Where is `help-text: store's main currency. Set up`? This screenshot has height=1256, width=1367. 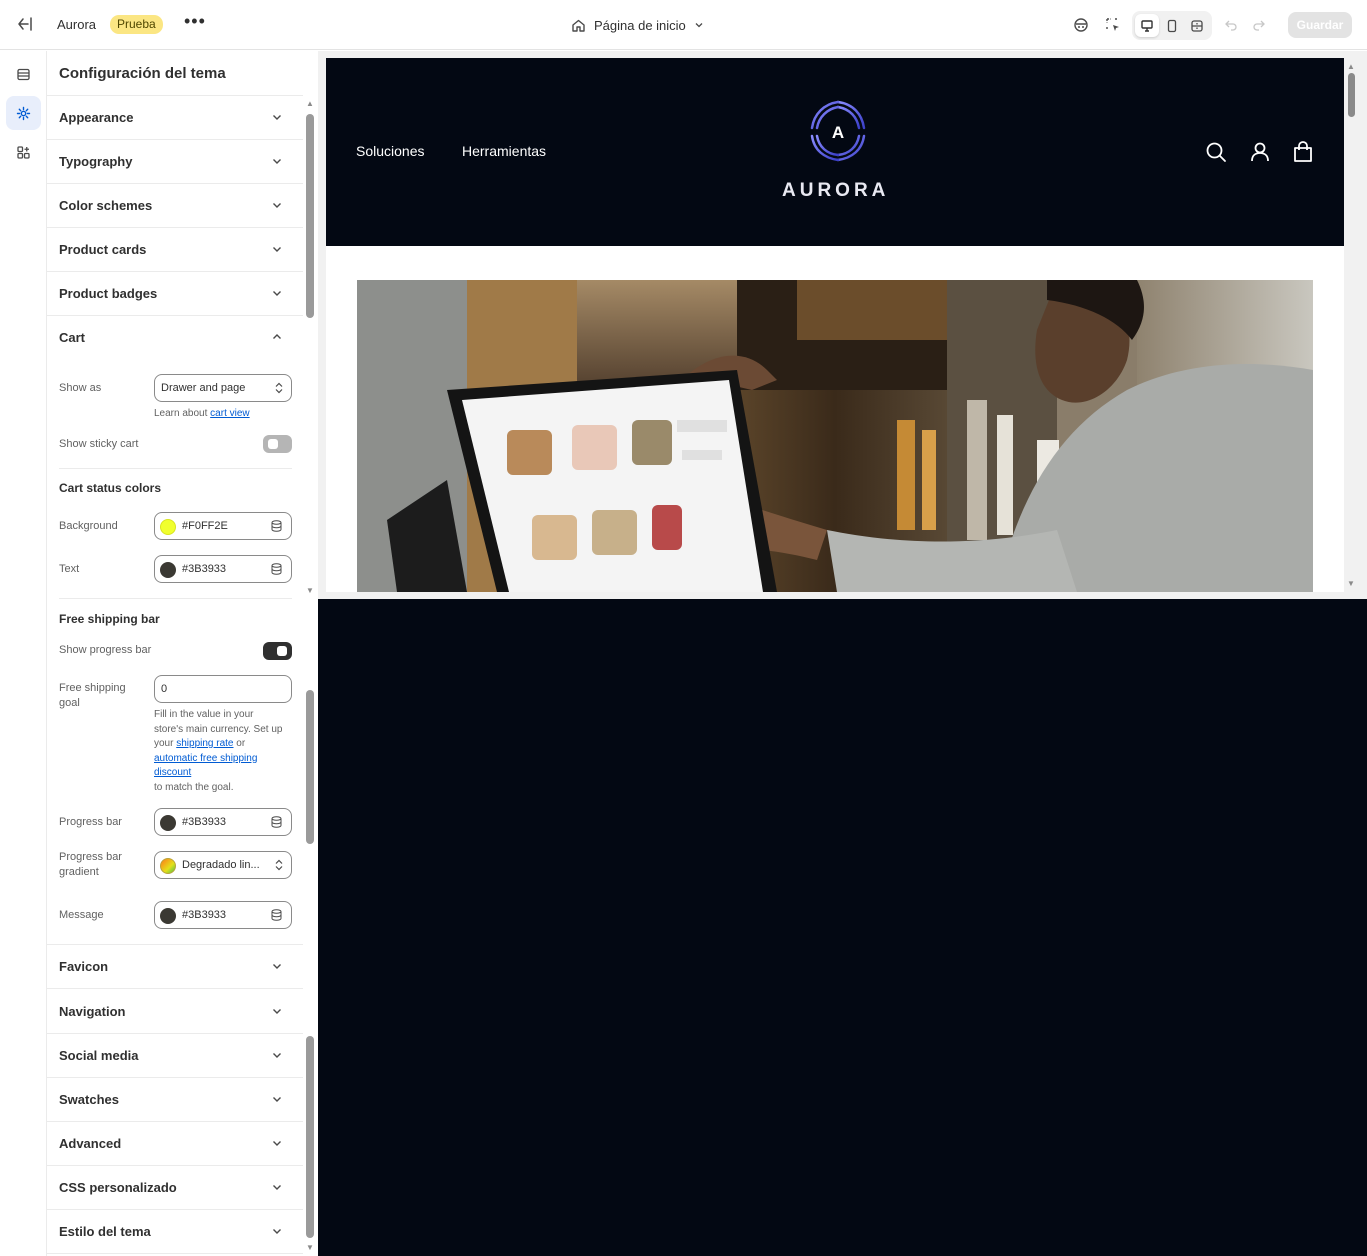 help-text: store's main currency. Set up is located at coordinates (218, 729).